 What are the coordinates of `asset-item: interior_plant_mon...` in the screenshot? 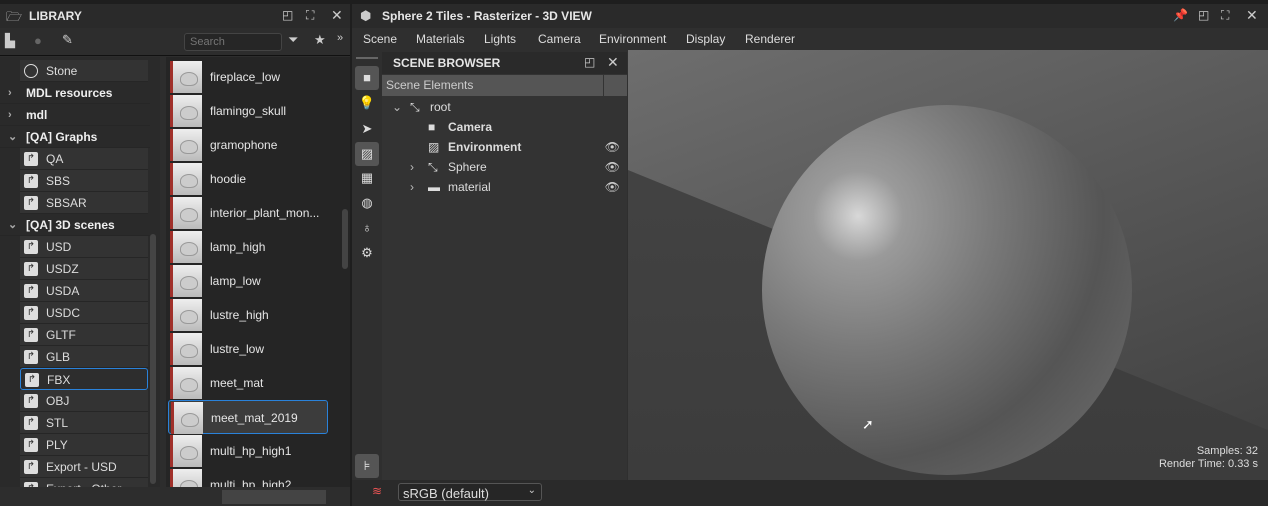 It's located at (248, 213).